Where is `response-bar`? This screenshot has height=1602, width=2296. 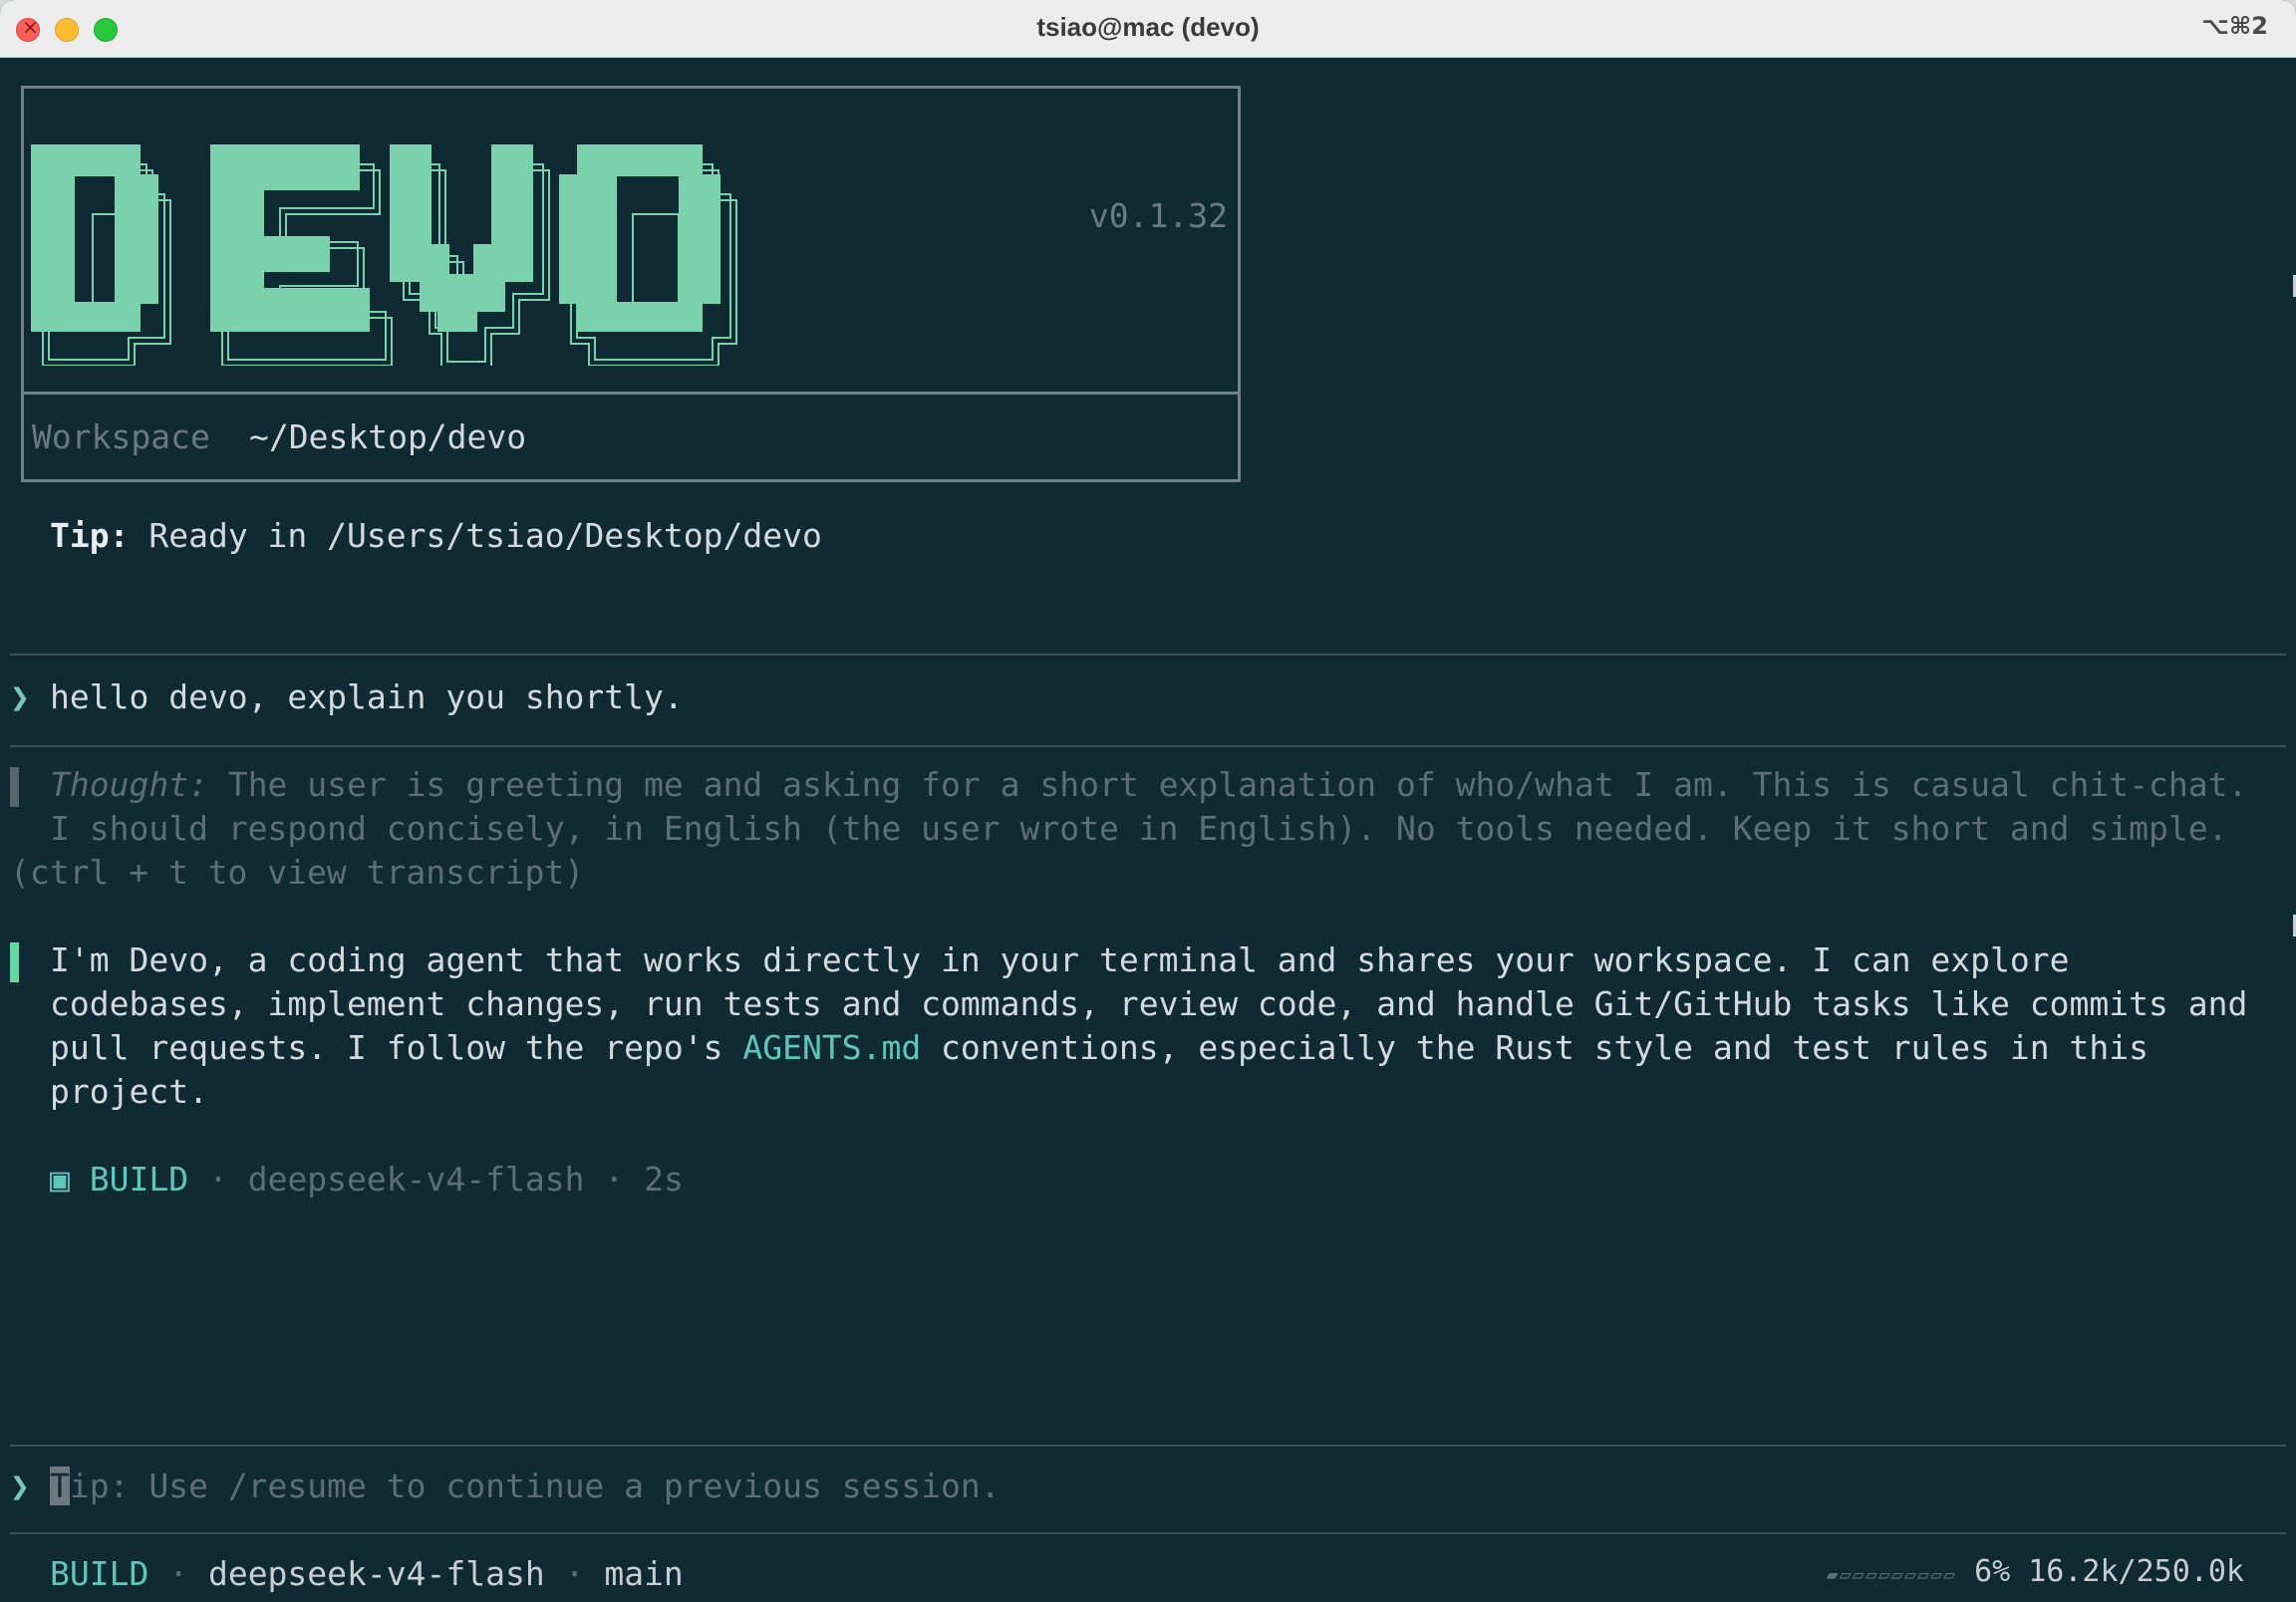 response-bar is located at coordinates (14, 962).